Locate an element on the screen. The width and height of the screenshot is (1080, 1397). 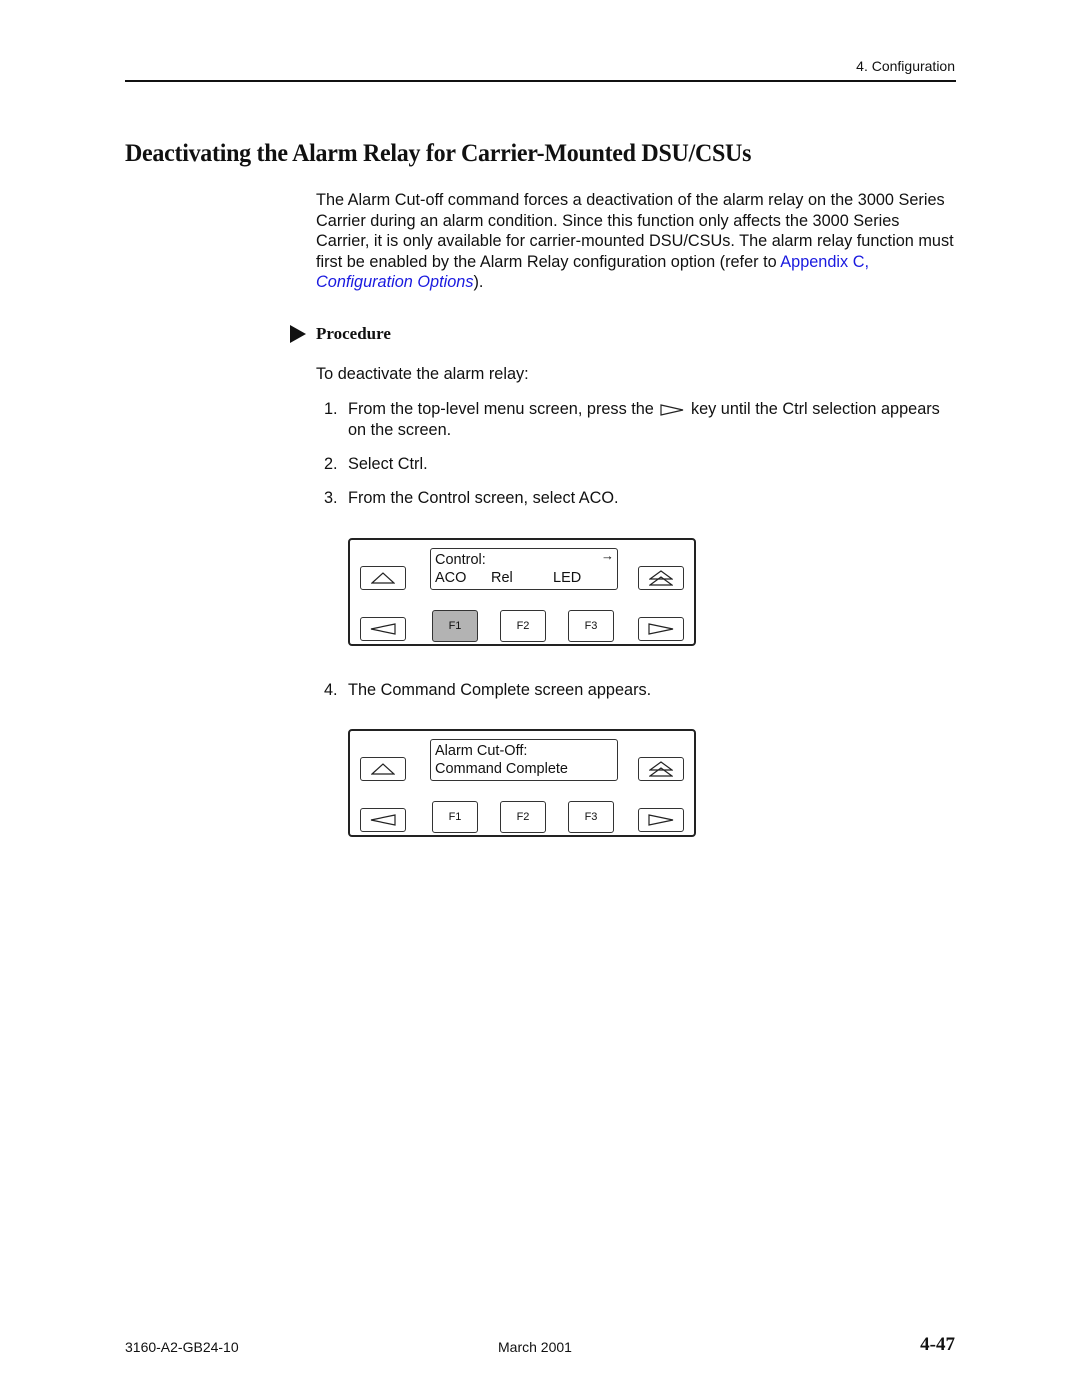
intro-suffix: ). is located at coordinates (478, 282).